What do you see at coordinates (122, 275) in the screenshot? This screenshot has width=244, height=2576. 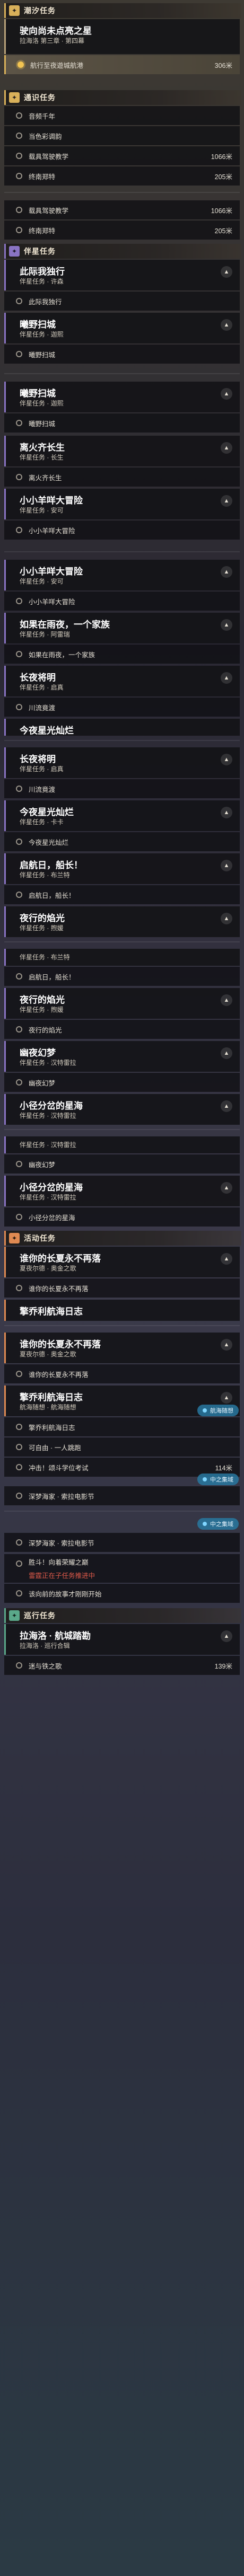 I see `quest-card: 此际我独行 伴星任务 · 许森 ▲` at bounding box center [122, 275].